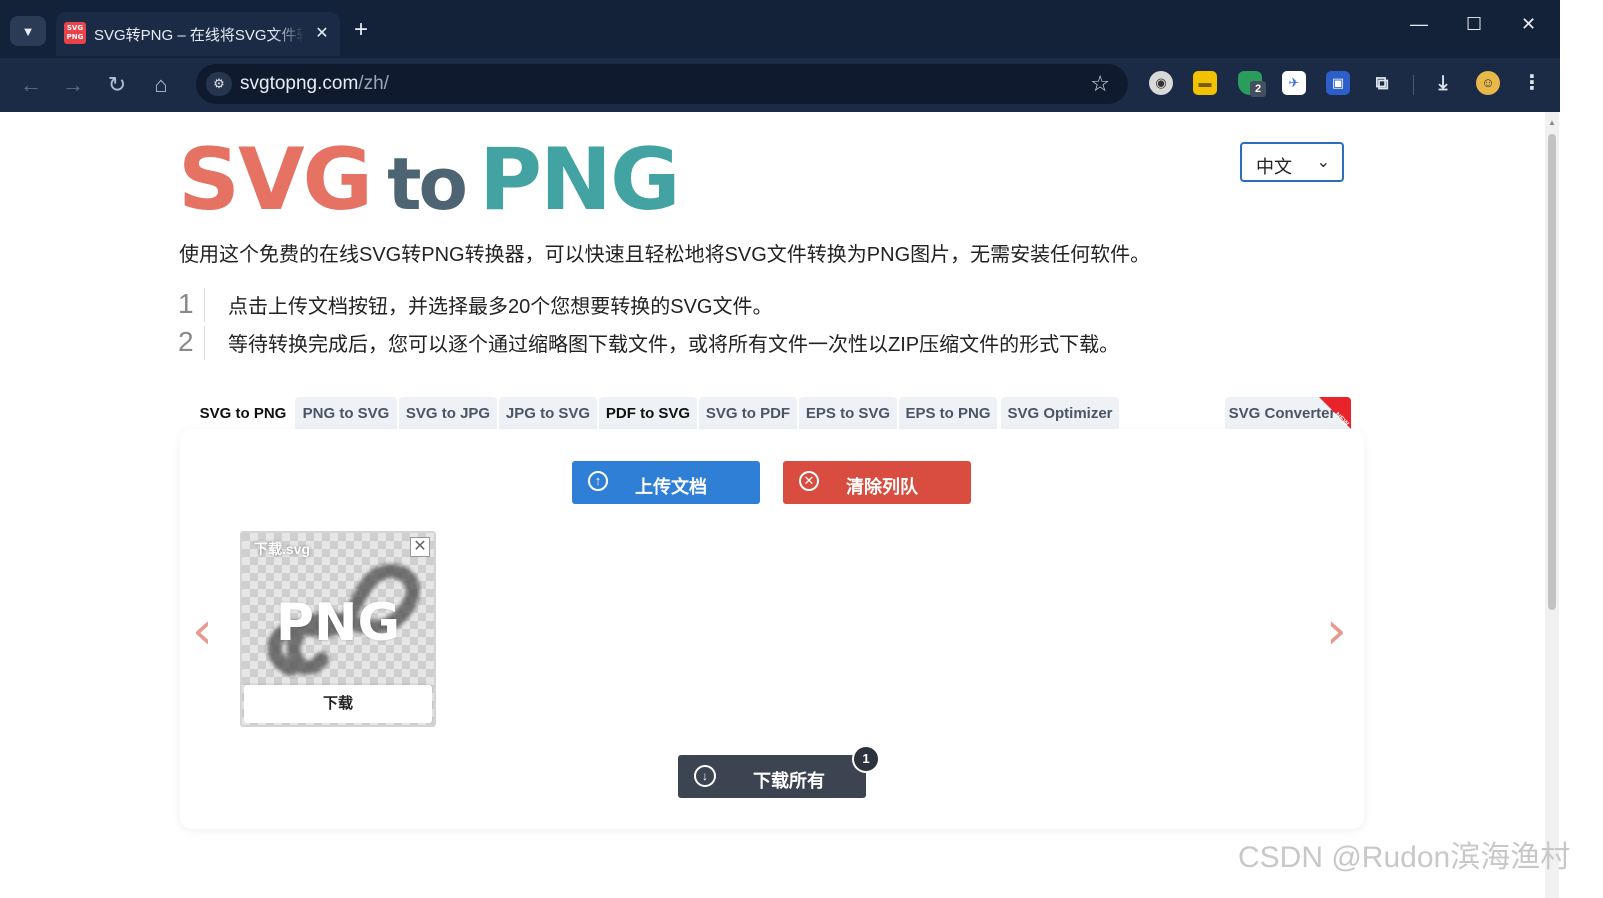  Describe the element at coordinates (1336, 631) in the screenshot. I see `carousel-next-icon: ›` at that location.